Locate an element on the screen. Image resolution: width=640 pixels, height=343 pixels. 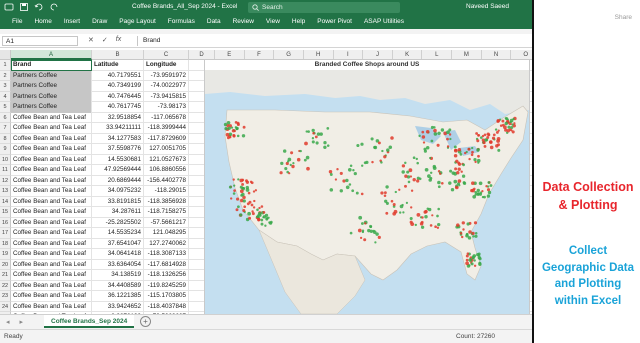
data-cell: 127.0051705 is located at coordinates (166, 149).